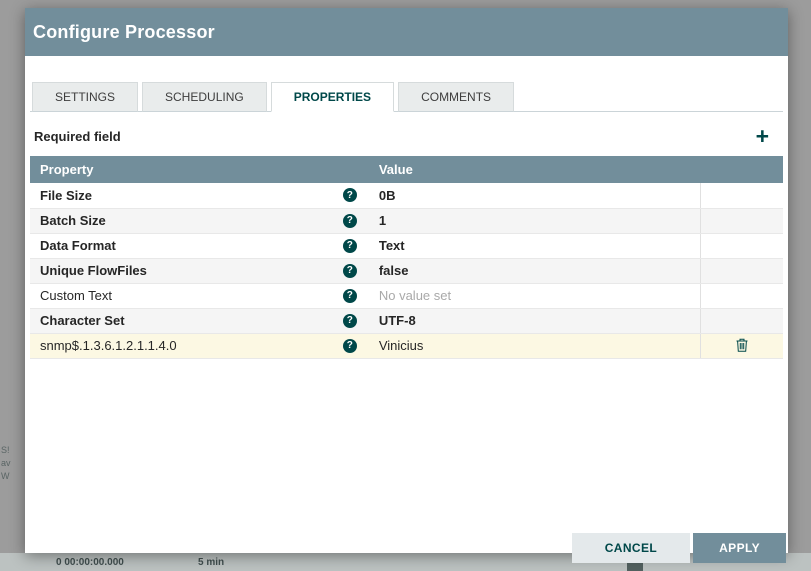  What do you see at coordinates (534, 221) in the screenshot?
I see `property-value-cell: 1` at bounding box center [534, 221].